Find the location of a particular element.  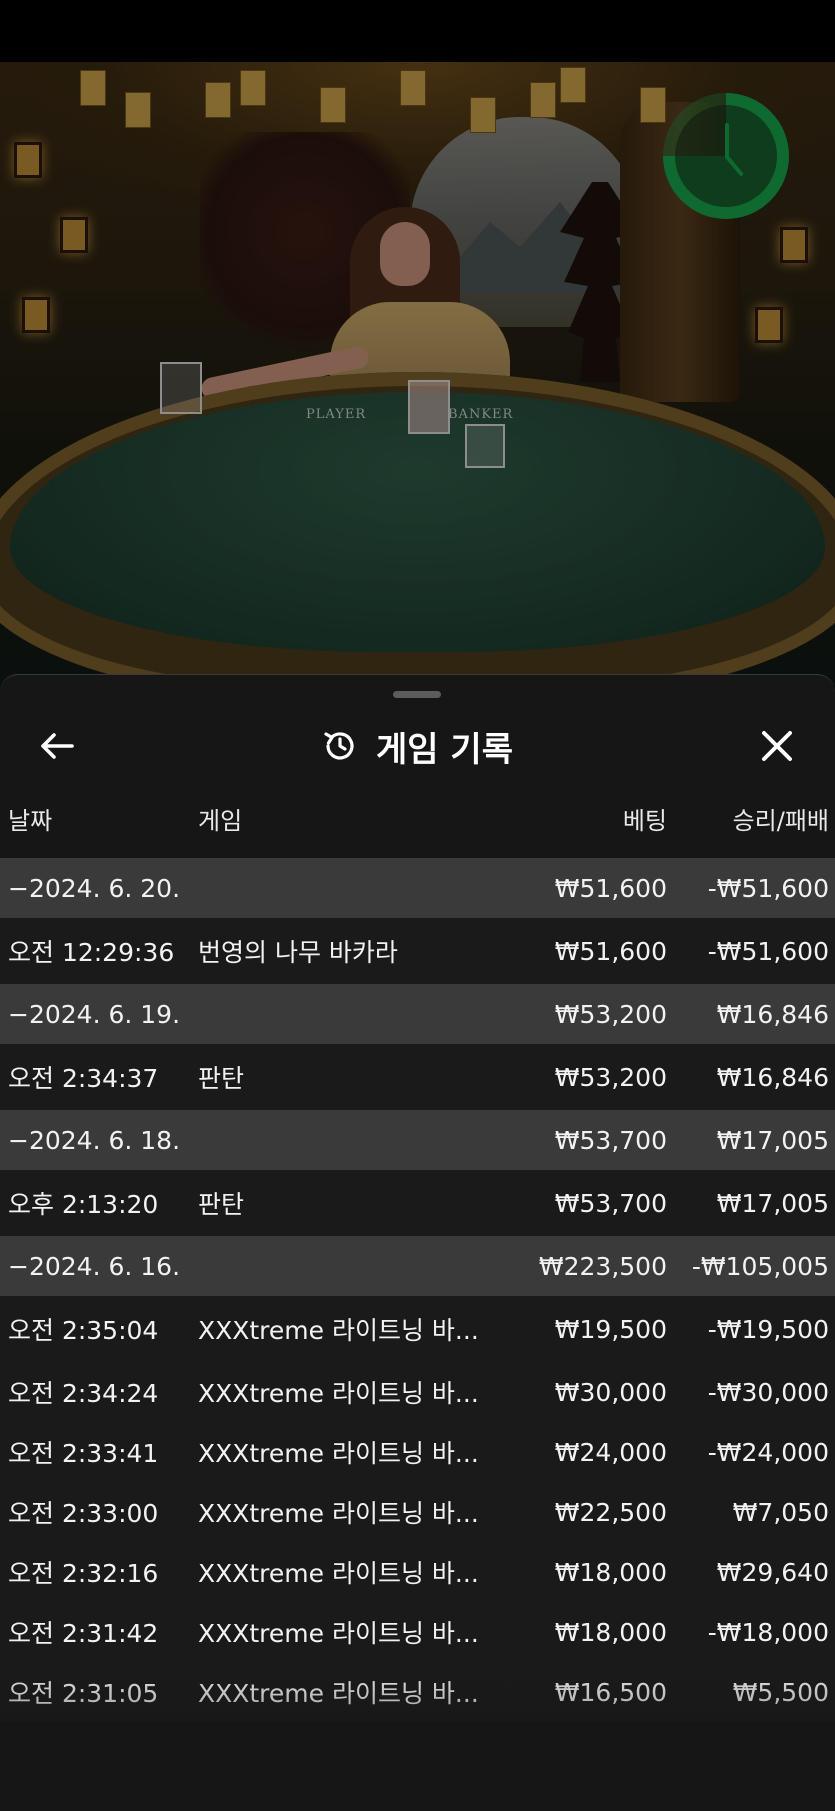

column-header-date: 날짜 is located at coordinates (30, 821).